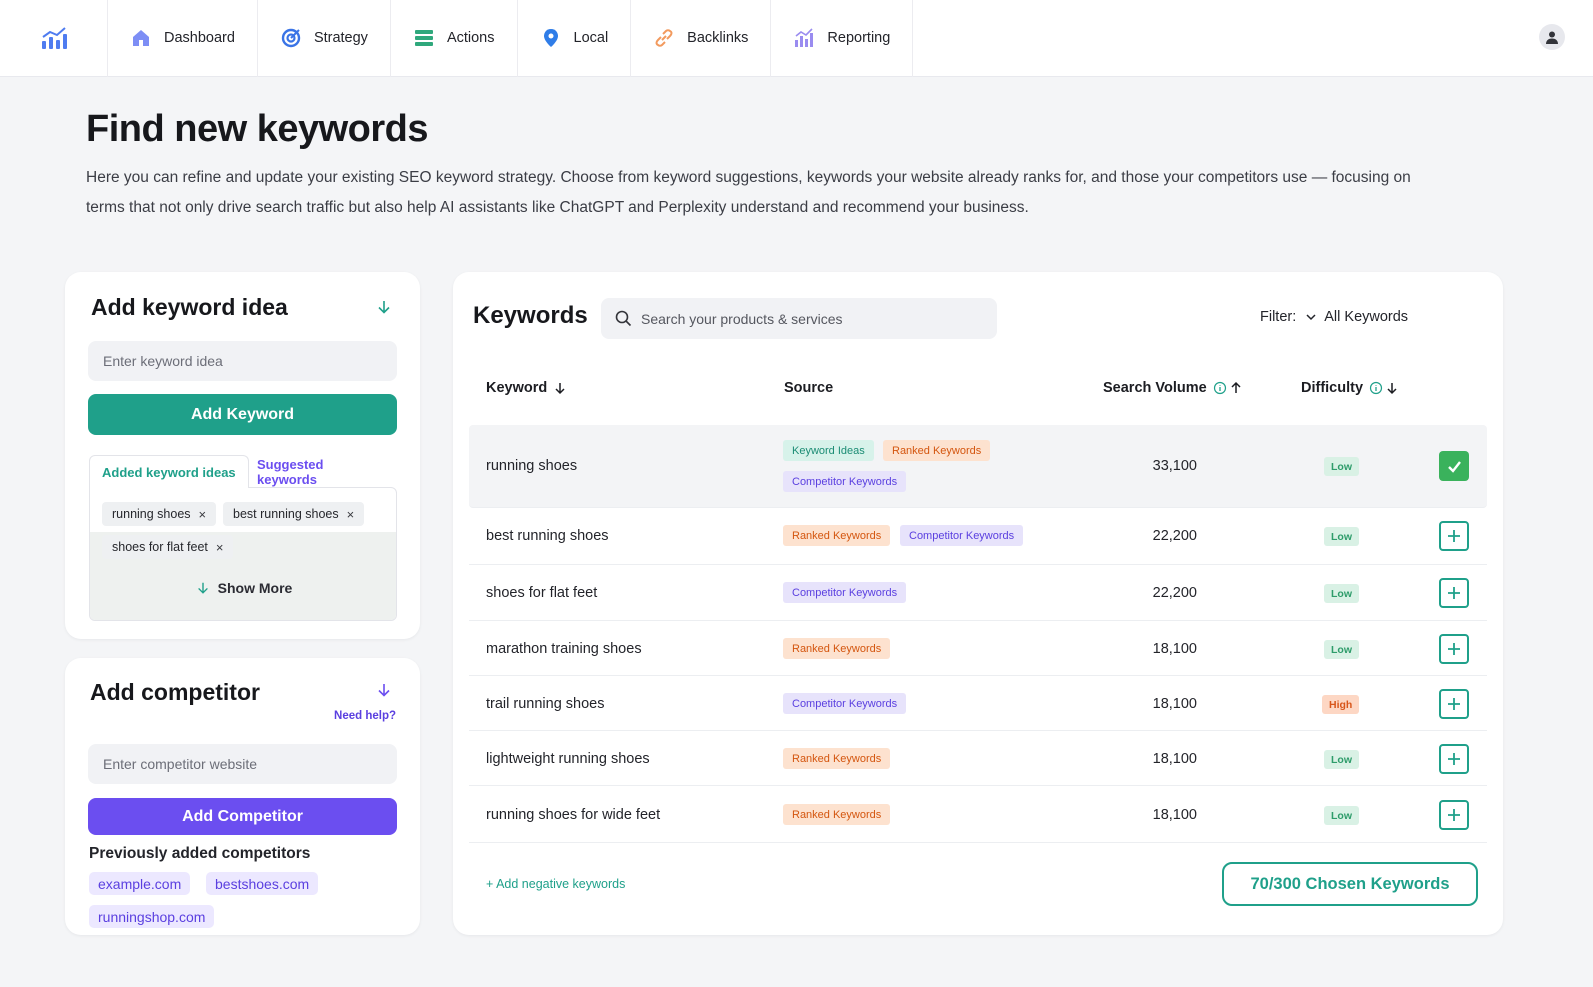  I want to click on chart-logo, so click(54, 38).